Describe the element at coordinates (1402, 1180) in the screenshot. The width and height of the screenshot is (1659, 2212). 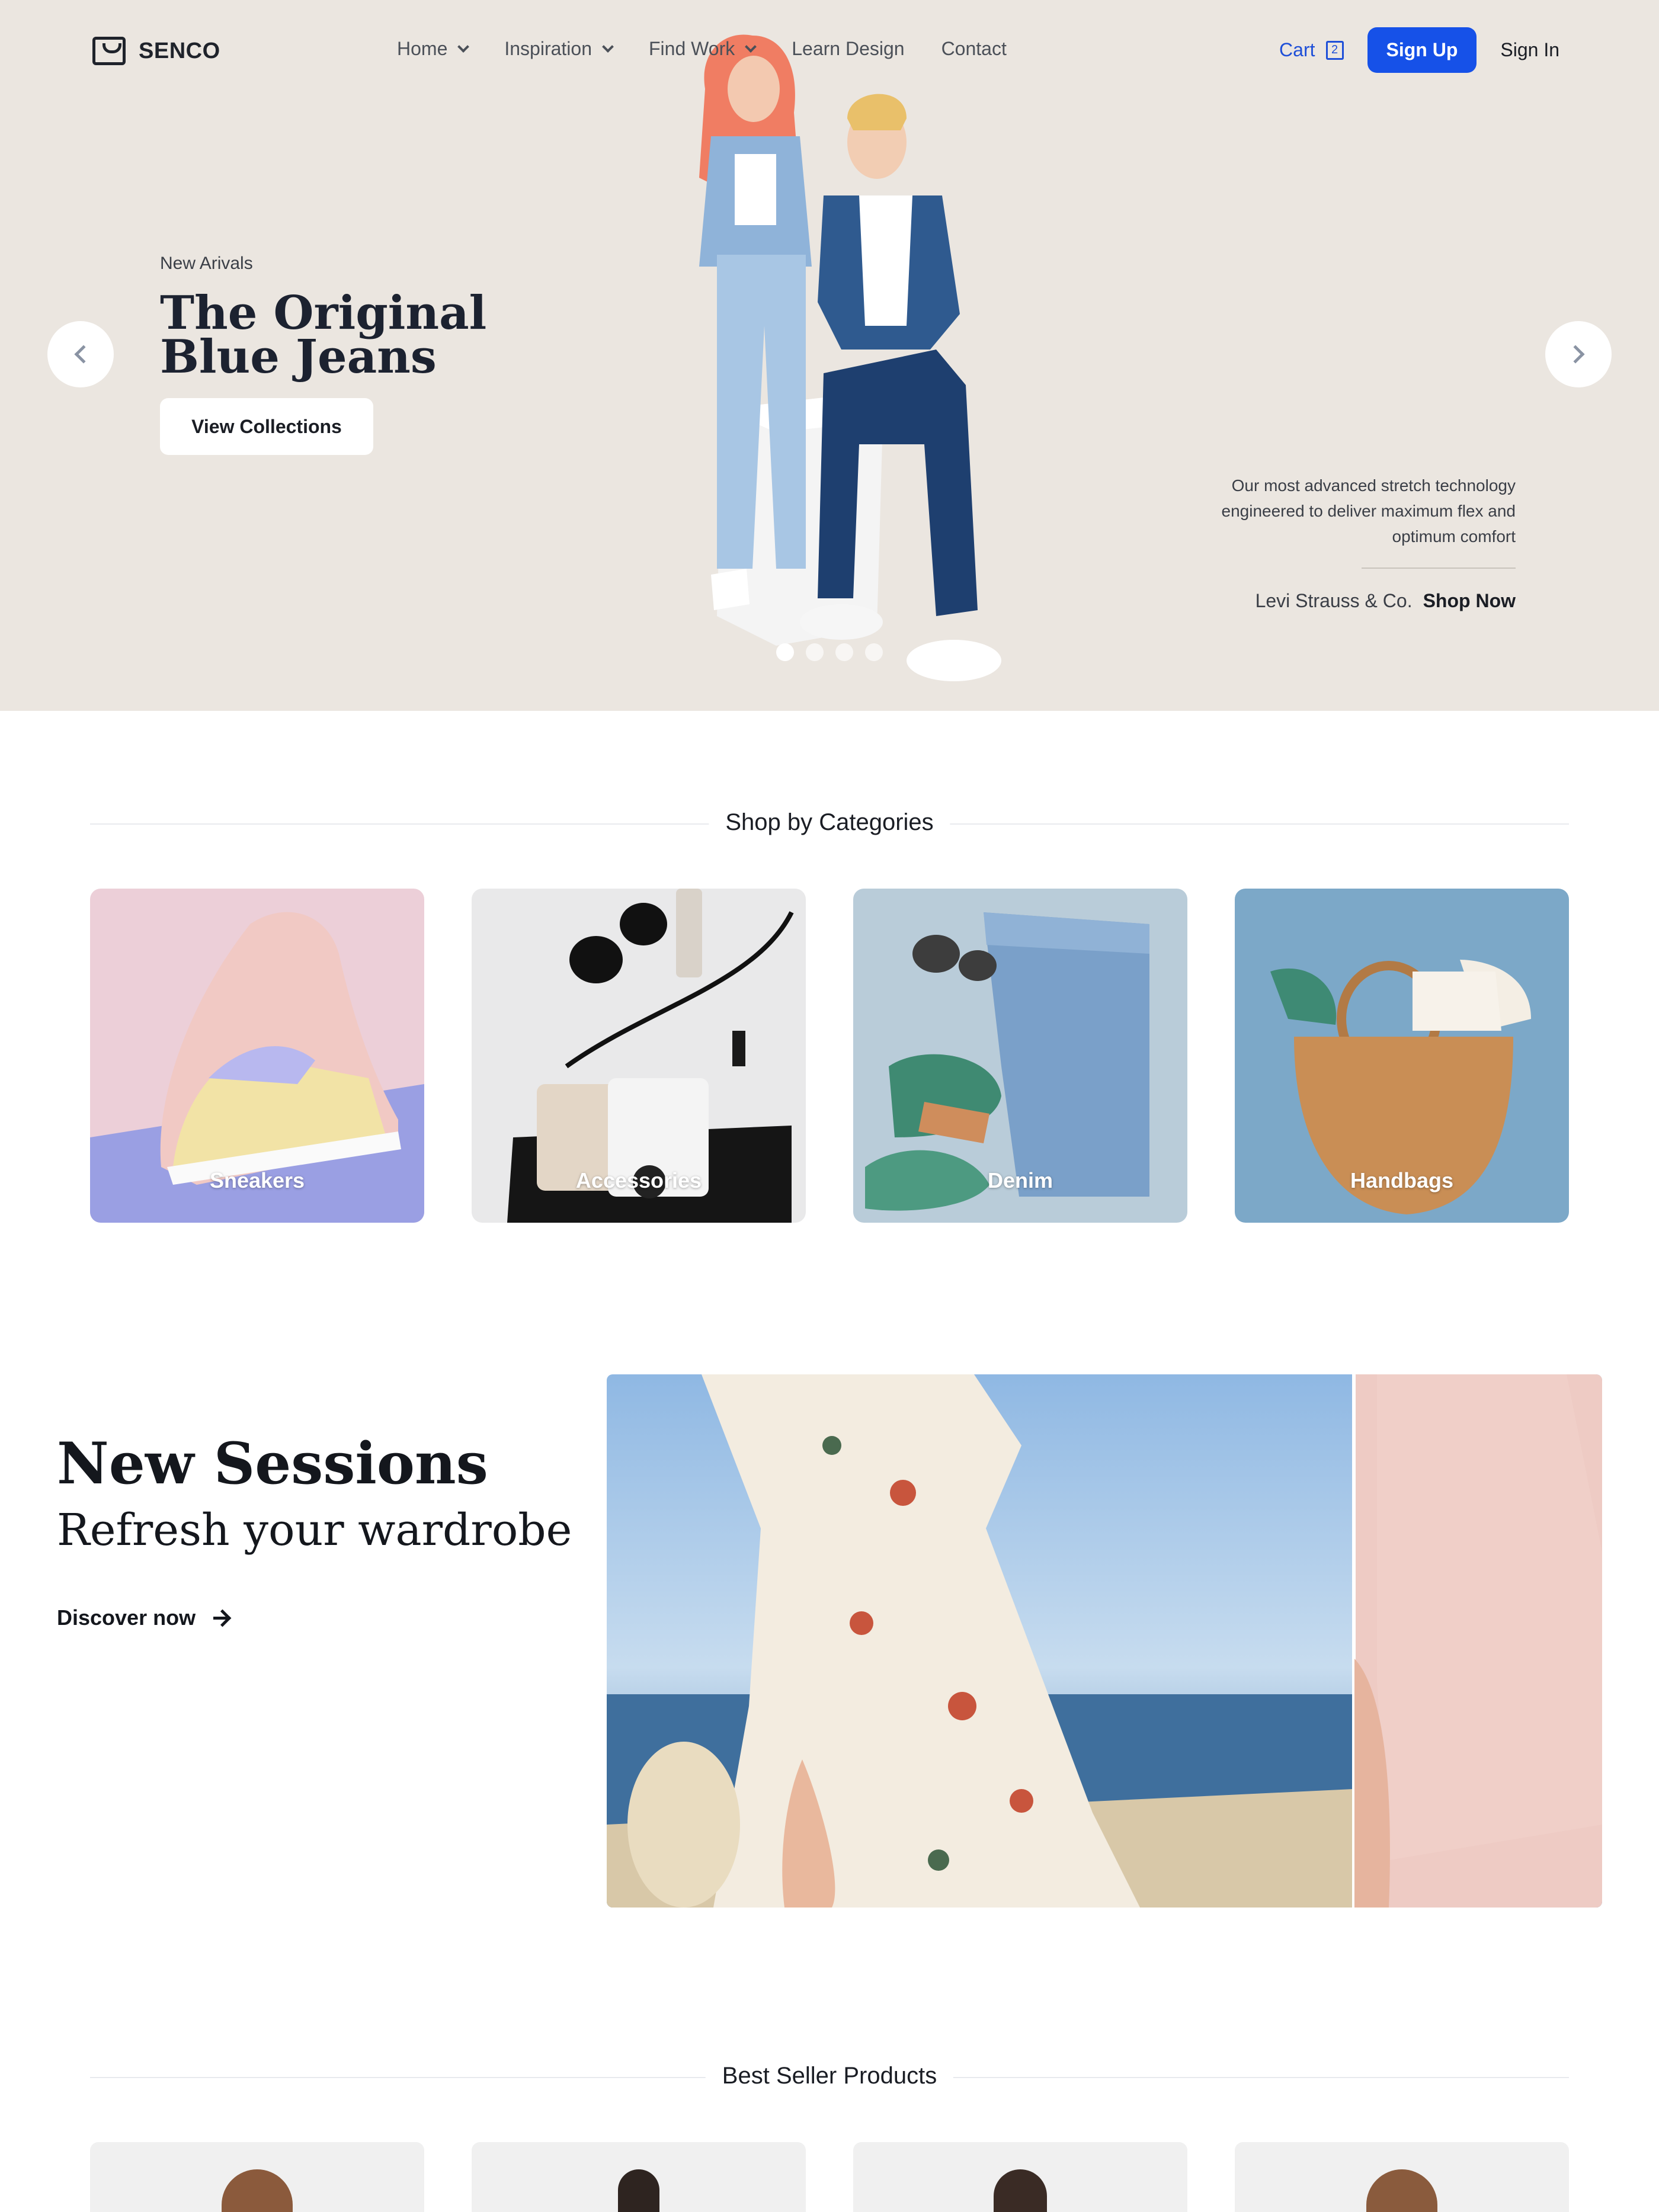
I see `category-label: Handbags` at that location.